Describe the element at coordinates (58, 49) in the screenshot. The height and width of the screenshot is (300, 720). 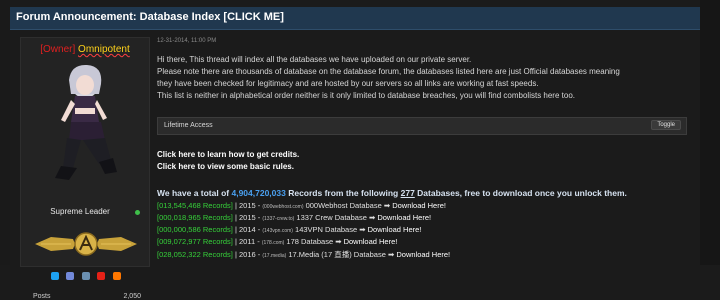
I see `user-tag: [Owner]` at that location.